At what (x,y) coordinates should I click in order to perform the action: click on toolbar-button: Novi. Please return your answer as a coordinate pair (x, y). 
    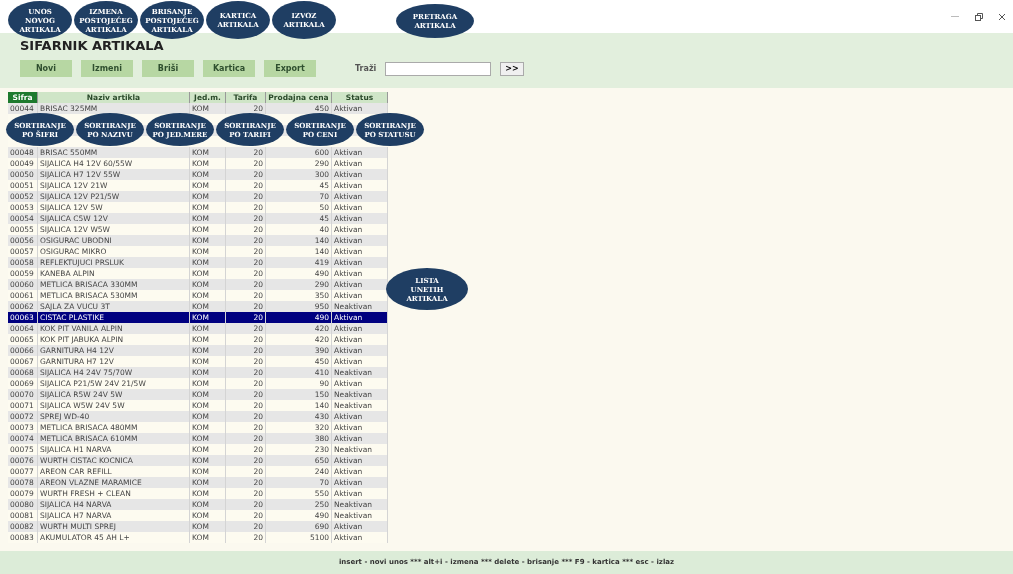
    Looking at the image, I should click on (46, 68).